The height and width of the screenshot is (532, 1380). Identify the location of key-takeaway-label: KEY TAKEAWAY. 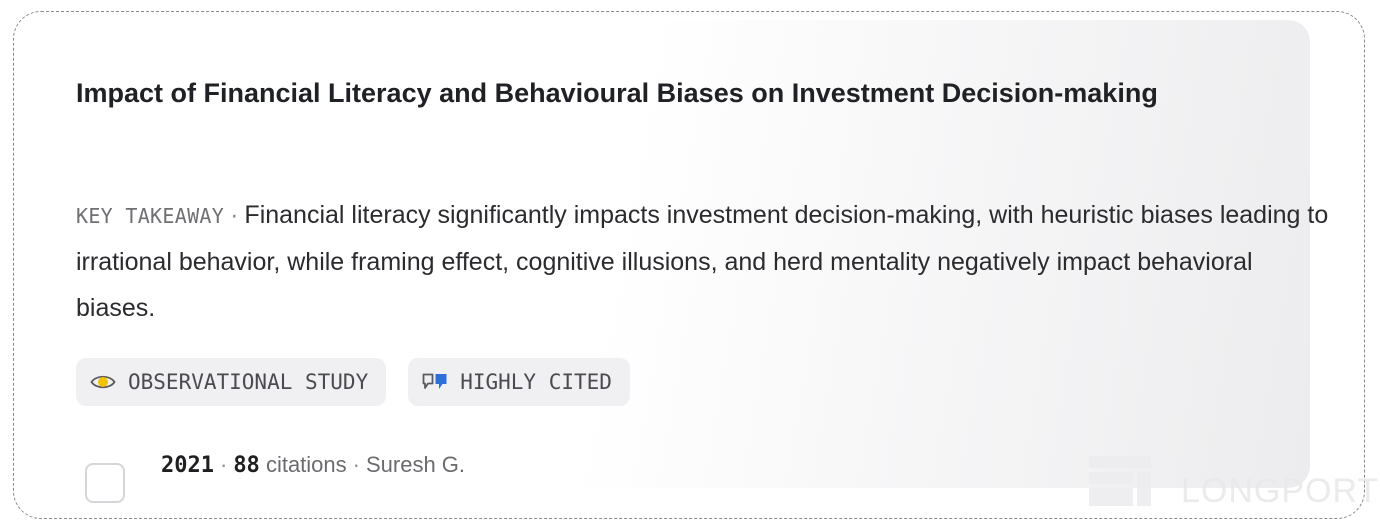
(150, 216).